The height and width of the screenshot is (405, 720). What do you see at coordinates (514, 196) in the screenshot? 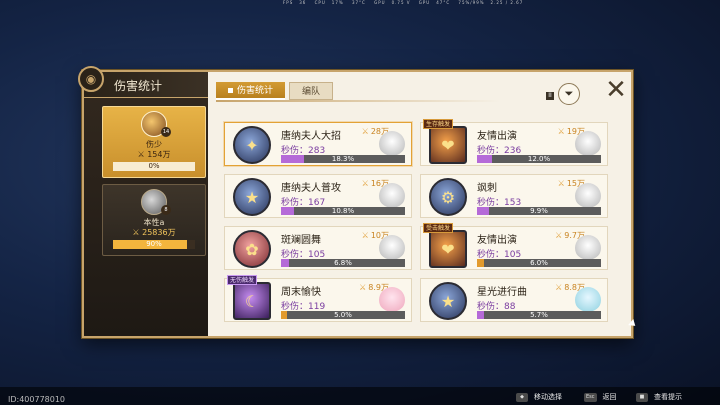
I see `skill-card-3: ⚙ 飒刺 ⚔ 15万 秒伤：153 9.9%` at bounding box center [514, 196].